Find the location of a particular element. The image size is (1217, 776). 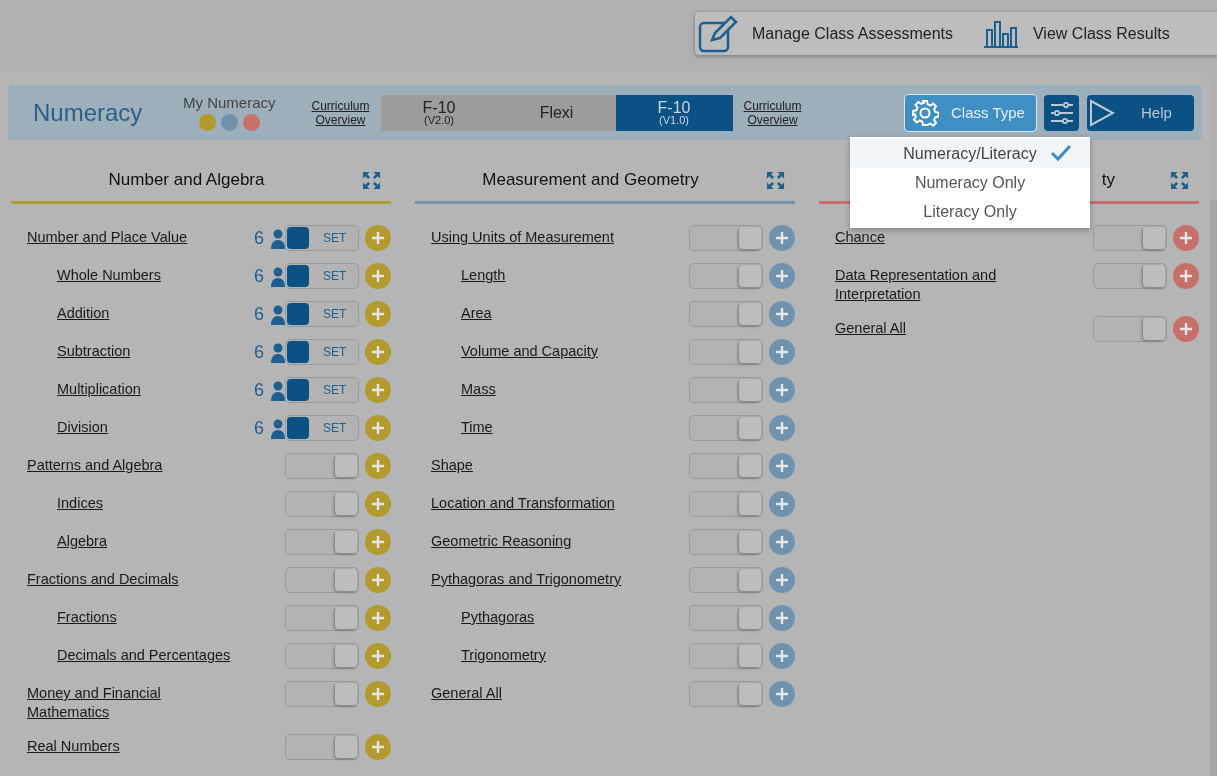

topic-link: Data Representation and Interpretation is located at coordinates (952, 285).